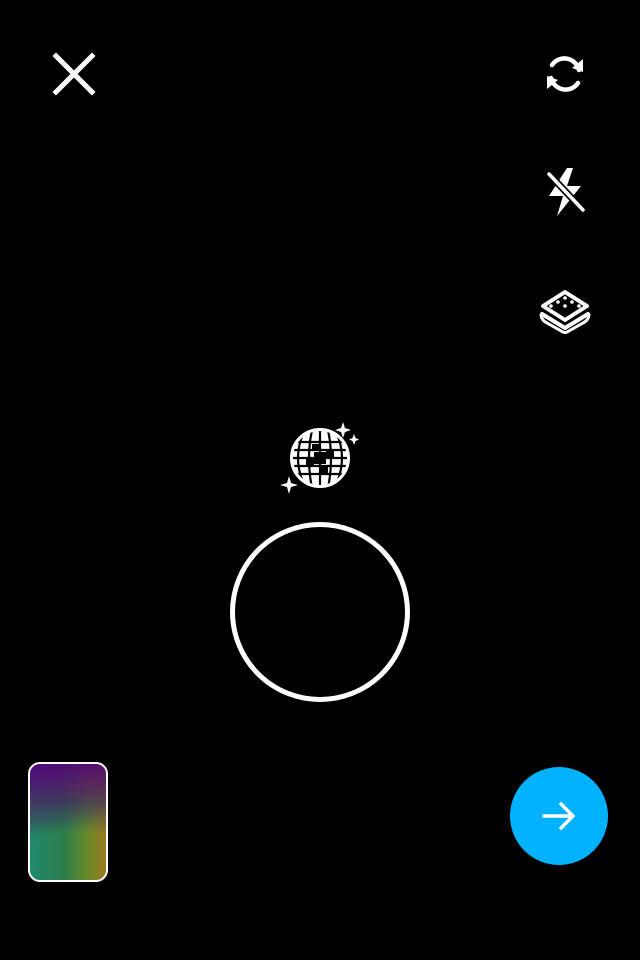 Image resolution: width=640 pixels, height=960 pixels. I want to click on layers-icon, so click(565, 312).